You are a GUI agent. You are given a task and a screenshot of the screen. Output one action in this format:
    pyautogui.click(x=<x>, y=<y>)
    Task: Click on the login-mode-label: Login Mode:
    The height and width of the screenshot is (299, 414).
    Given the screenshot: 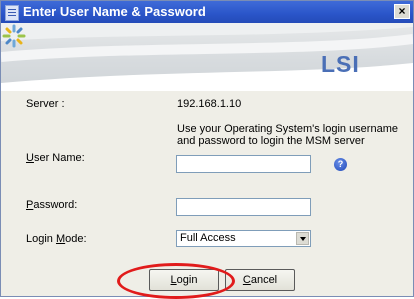 What is the action you would take?
    pyautogui.click(x=56, y=239)
    